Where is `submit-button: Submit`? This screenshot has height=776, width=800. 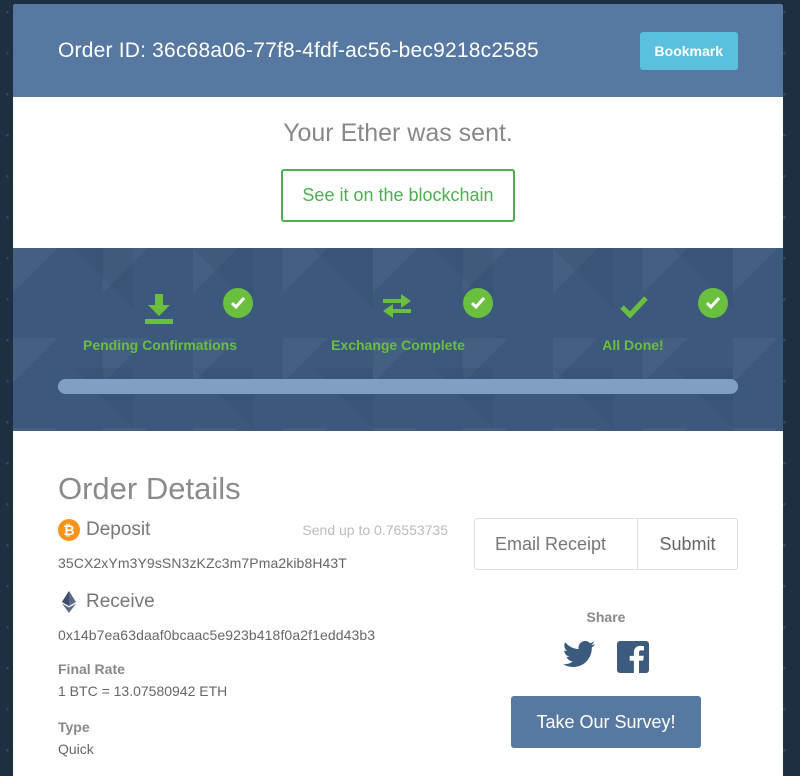 submit-button: Submit is located at coordinates (687, 544).